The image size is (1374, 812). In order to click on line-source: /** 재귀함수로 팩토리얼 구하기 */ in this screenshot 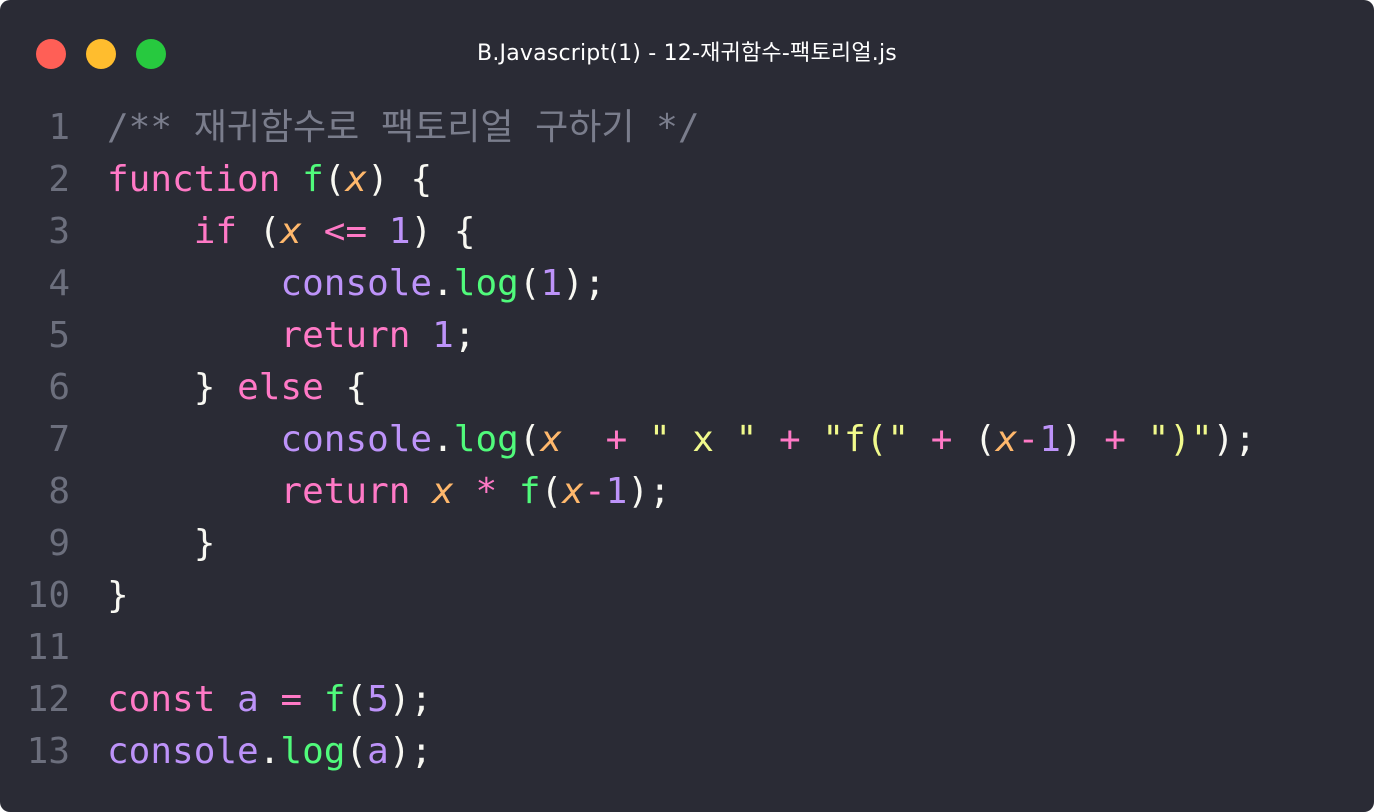, I will do `click(403, 128)`.